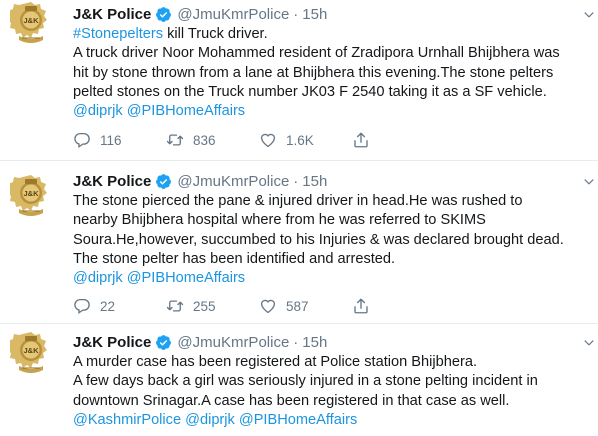 The image size is (598, 436). Describe the element at coordinates (108, 306) in the screenshot. I see `reply-count: 22` at that location.